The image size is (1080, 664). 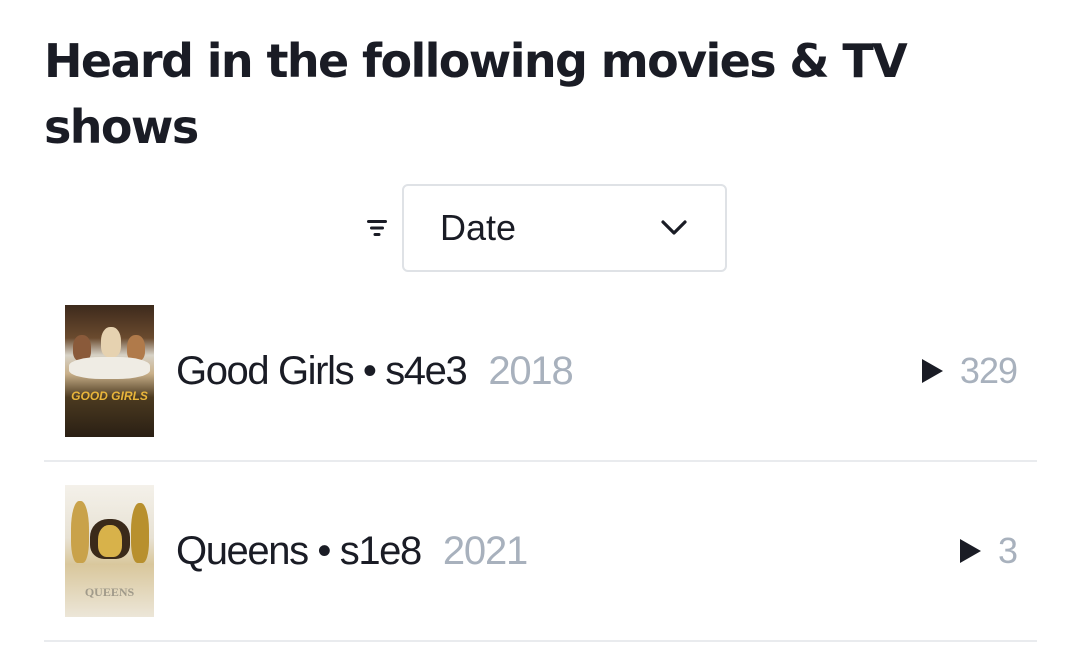 I want to click on section-heading: Heard in the following movies & TV shows, so click(x=476, y=94).